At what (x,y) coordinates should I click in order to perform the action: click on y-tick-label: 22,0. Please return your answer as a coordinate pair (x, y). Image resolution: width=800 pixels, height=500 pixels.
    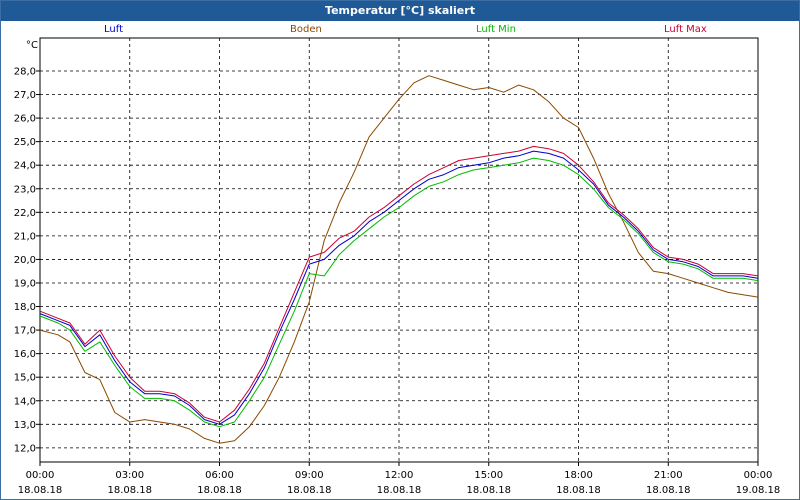
    Looking at the image, I should click on (25, 213).